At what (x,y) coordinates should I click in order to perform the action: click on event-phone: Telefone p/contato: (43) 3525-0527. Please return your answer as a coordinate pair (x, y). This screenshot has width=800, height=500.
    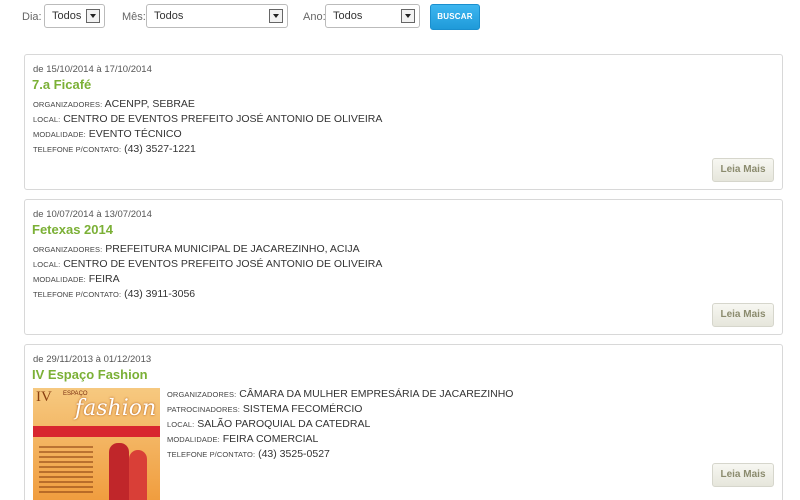
    Looking at the image, I should click on (248, 454).